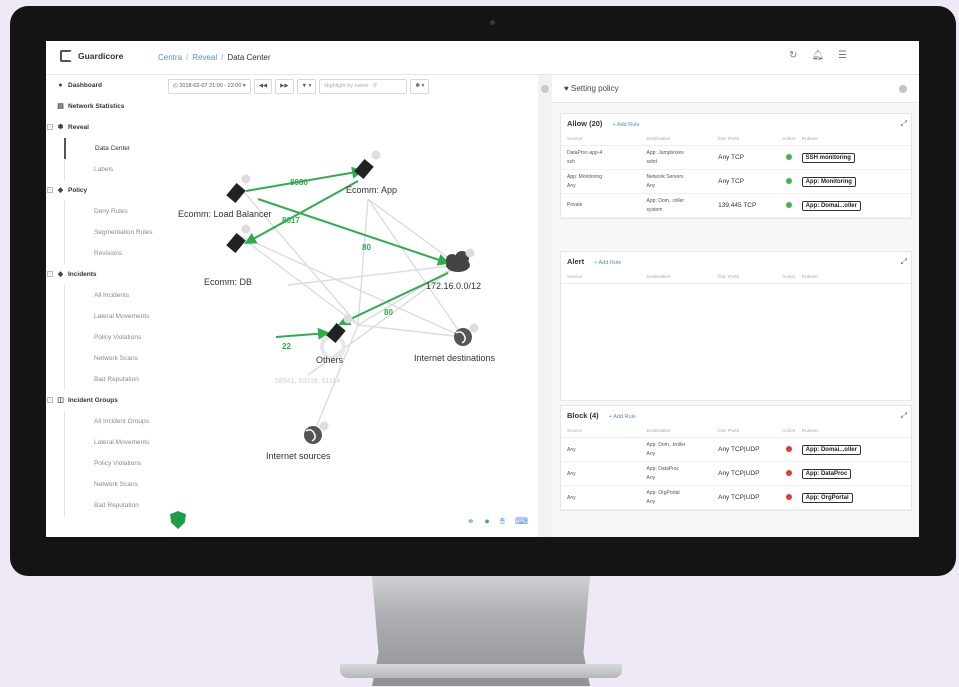  I want to click on rule-ruleset: App: Monitoring, so click(856, 181).